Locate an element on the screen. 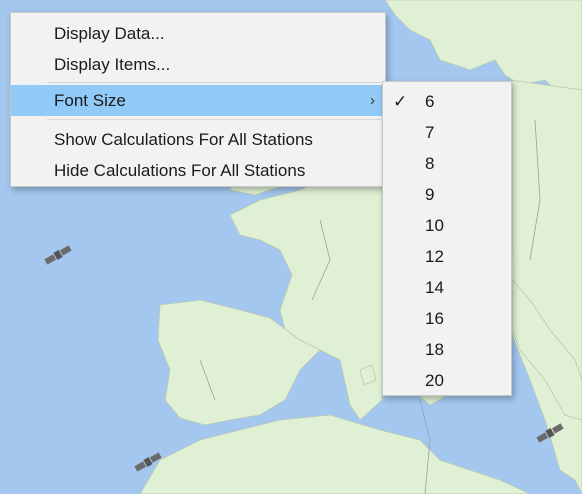  font-size-label: 20 is located at coordinates (434, 380).